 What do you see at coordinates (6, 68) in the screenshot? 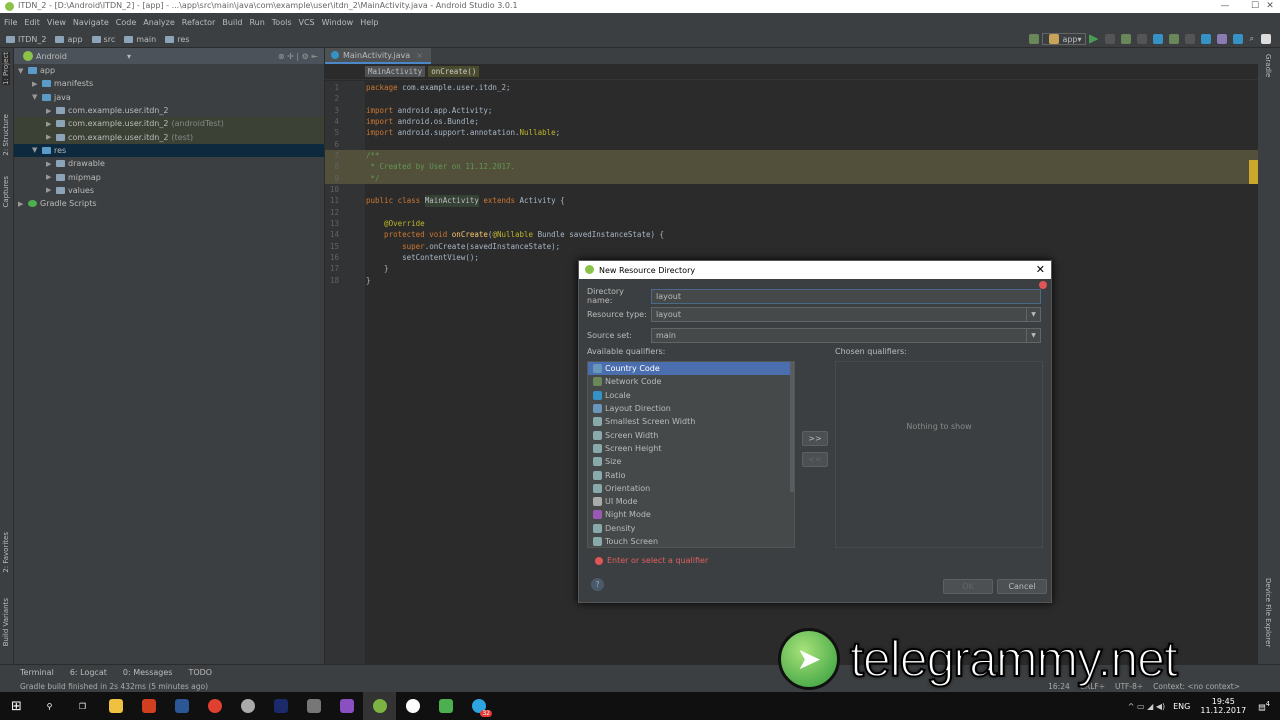
I see `project-tool-tab: 1: Project` at bounding box center [6, 68].